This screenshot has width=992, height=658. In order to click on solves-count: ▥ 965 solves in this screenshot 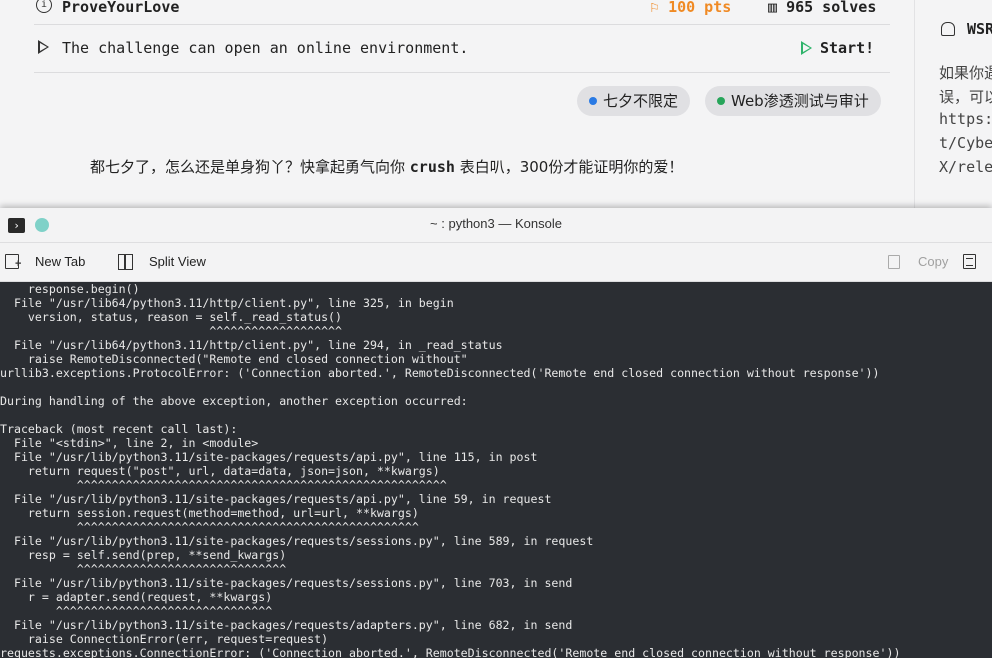, I will do `click(822, 8)`.